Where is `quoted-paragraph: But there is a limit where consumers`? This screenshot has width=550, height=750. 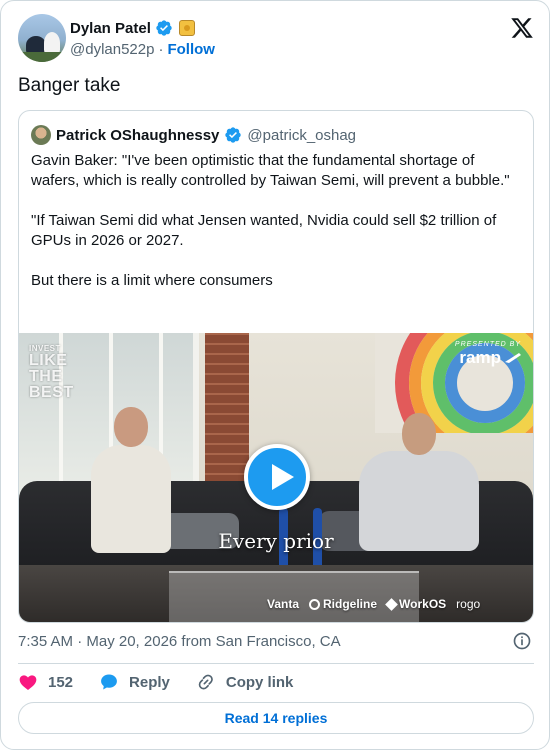 quoted-paragraph: But there is a limit where consumers is located at coordinates (152, 280).